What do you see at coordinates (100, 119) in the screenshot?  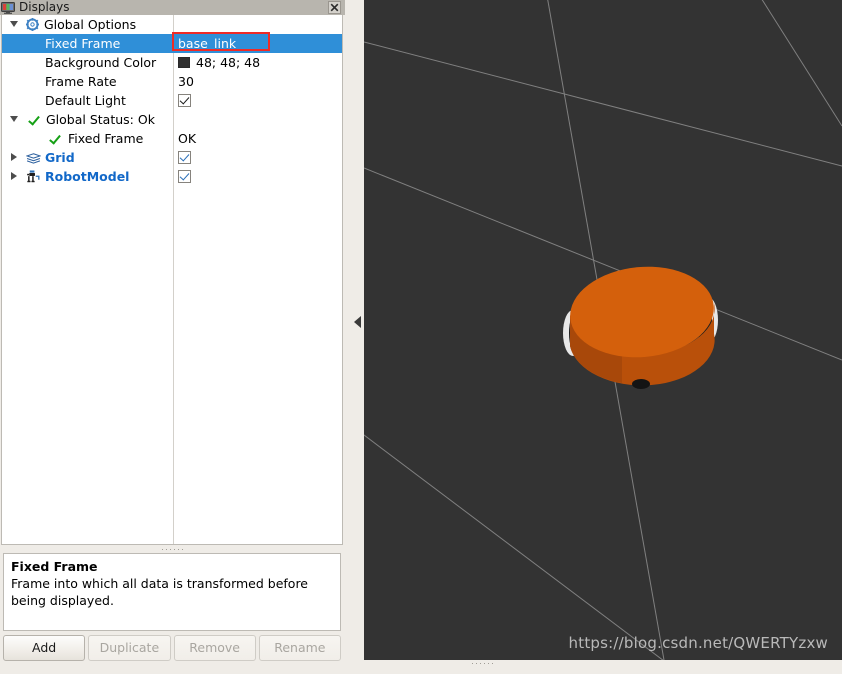 I see `tree-row-label: Global Status: Ok` at bounding box center [100, 119].